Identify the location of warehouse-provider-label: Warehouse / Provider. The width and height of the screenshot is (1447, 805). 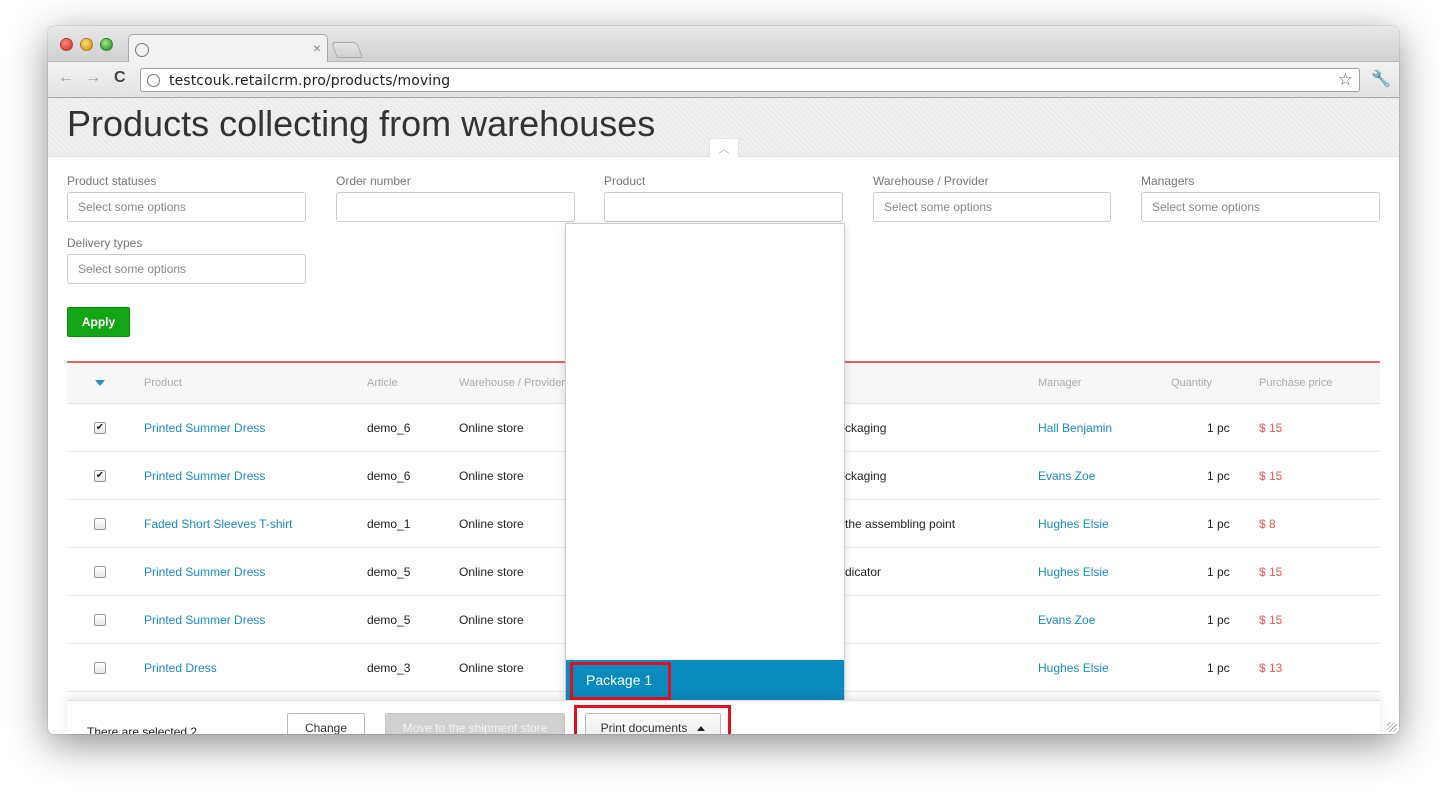
(931, 181).